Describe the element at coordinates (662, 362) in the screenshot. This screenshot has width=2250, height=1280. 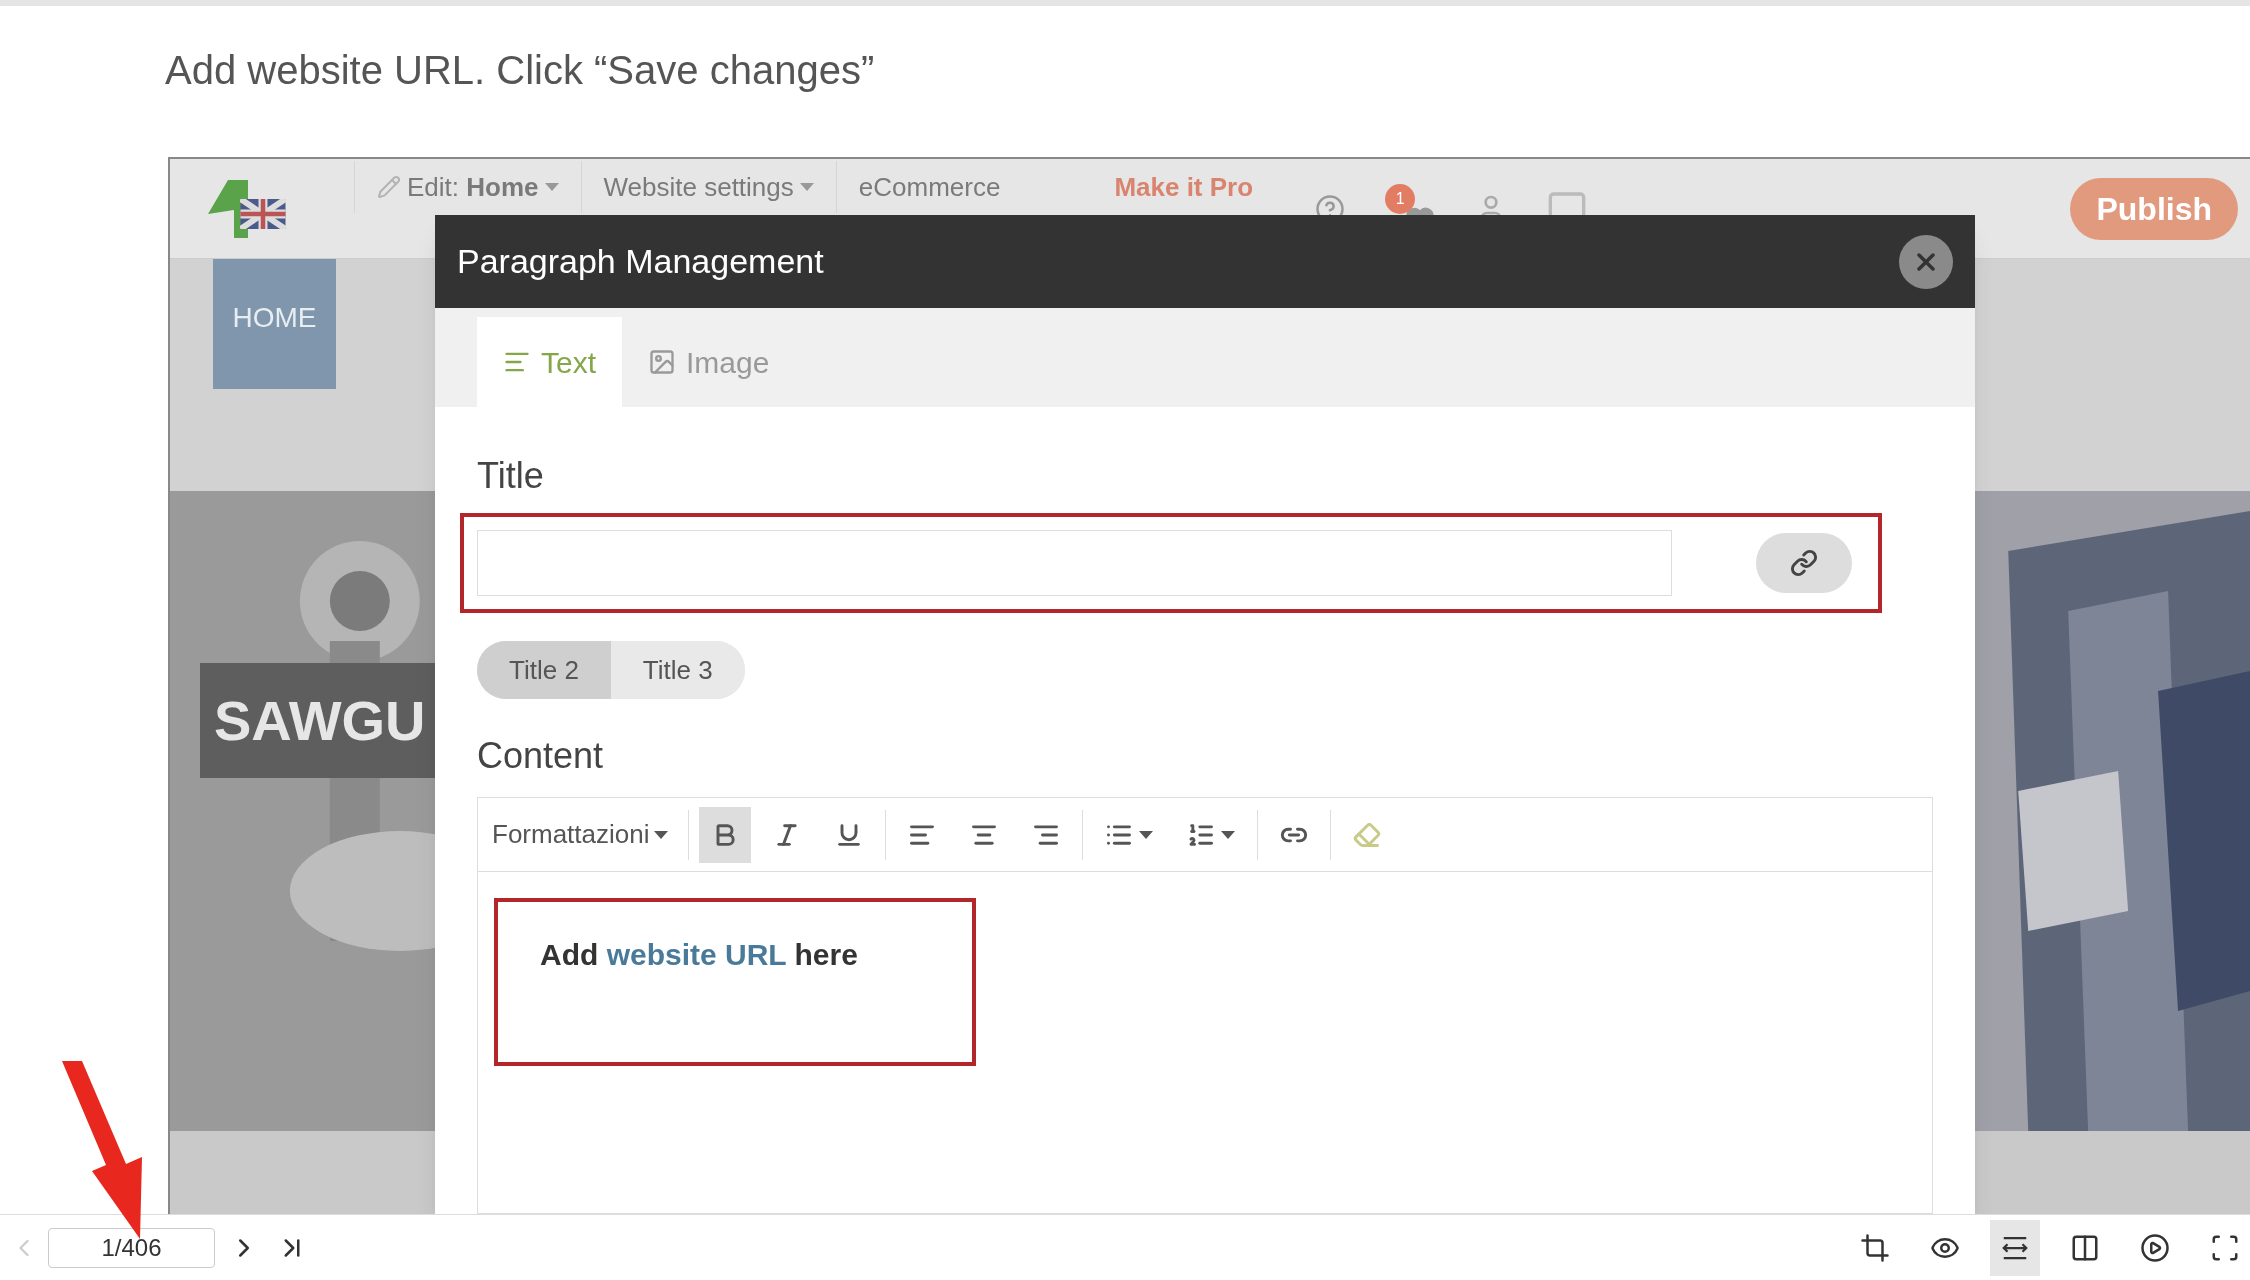
I see `image-icon` at that location.